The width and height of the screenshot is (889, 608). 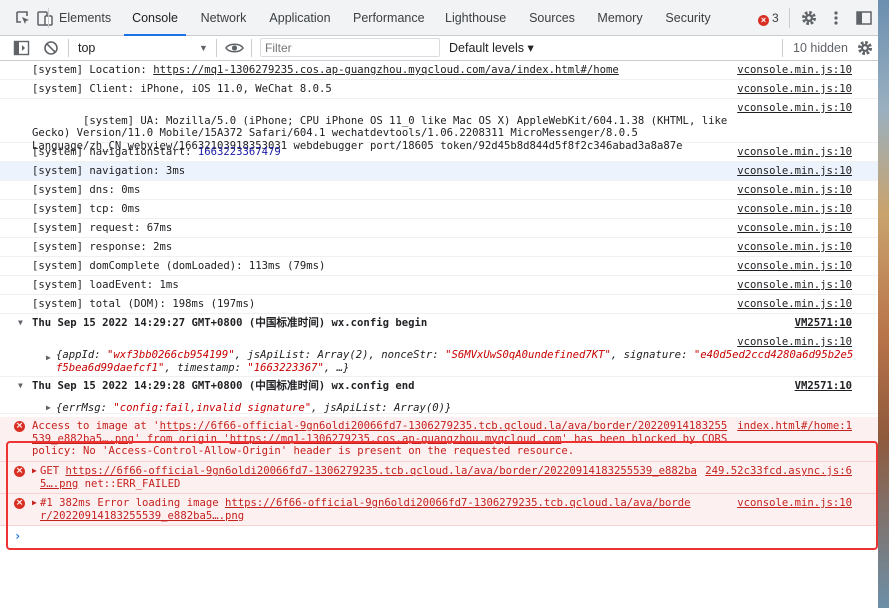 What do you see at coordinates (864, 18) in the screenshot?
I see `dock-side-icon` at bounding box center [864, 18].